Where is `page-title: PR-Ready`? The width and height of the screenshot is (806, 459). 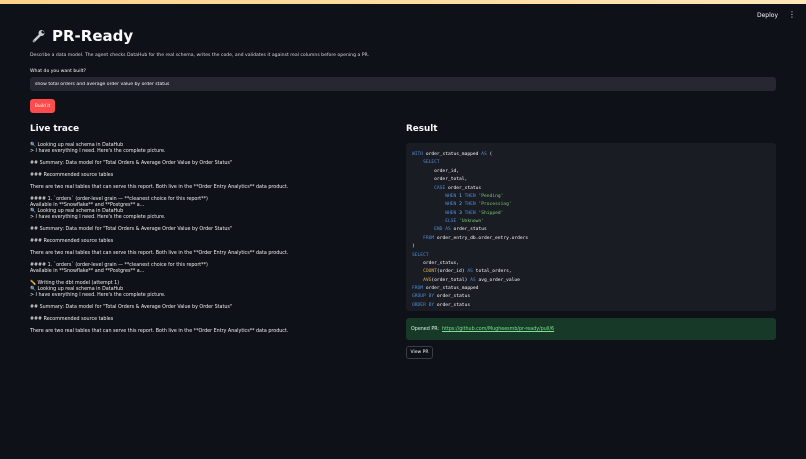
page-title: PR-Ready is located at coordinates (403, 36).